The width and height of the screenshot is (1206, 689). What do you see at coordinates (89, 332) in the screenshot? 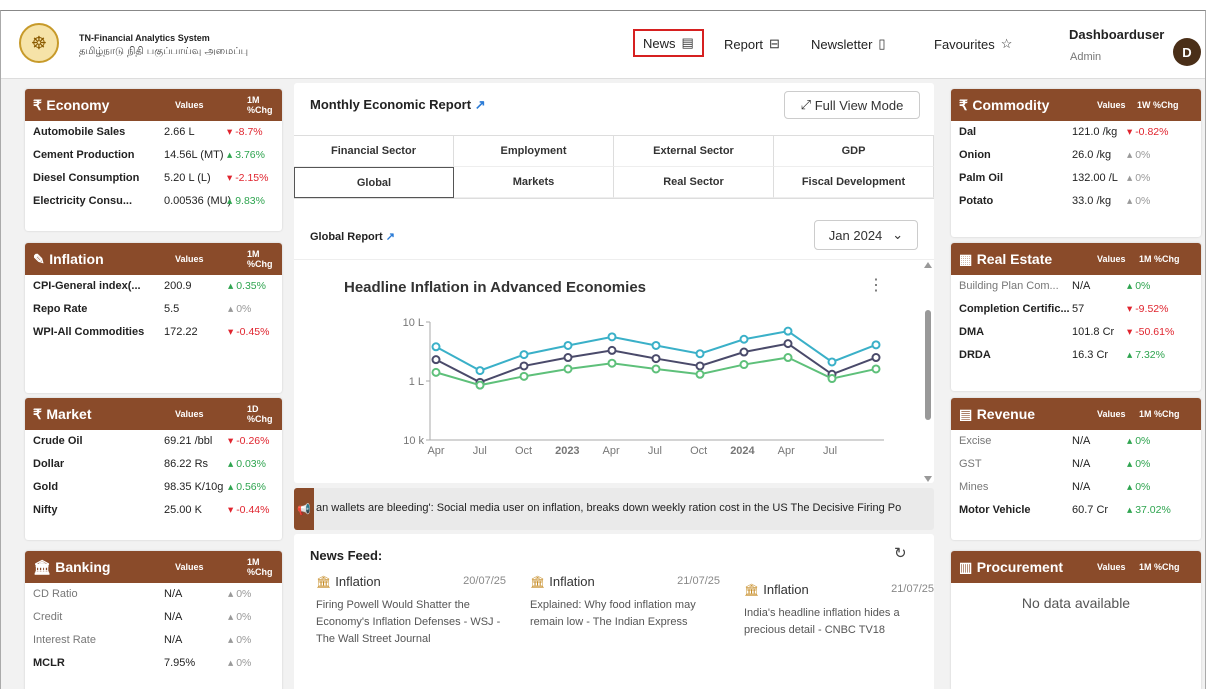
I see `metric-name: WPI-All Commodities` at bounding box center [89, 332].